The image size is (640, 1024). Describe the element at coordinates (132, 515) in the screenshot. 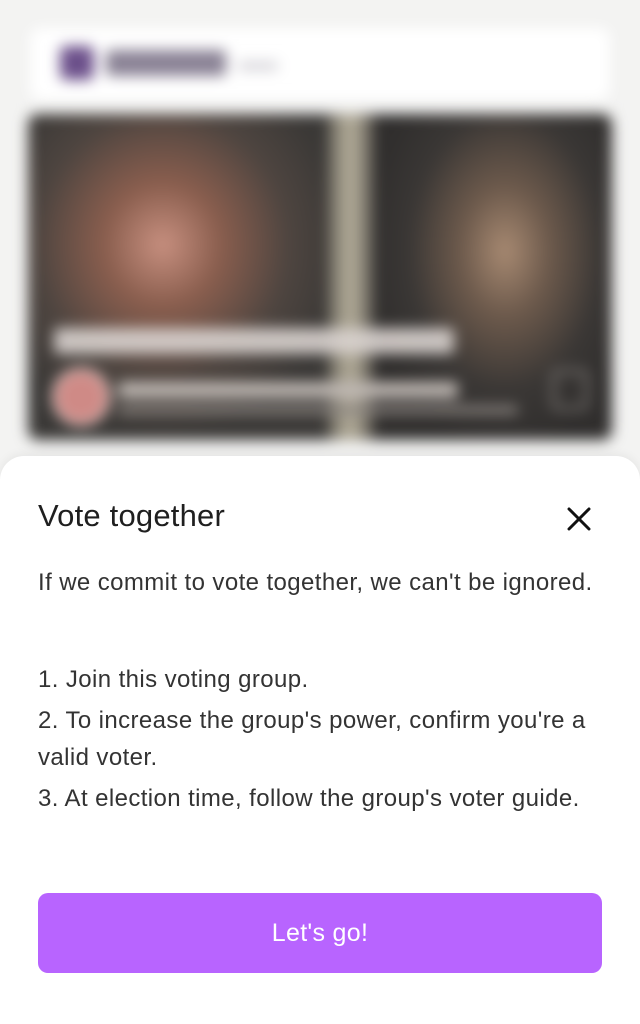

I see `sheet-title: Vote together` at that location.